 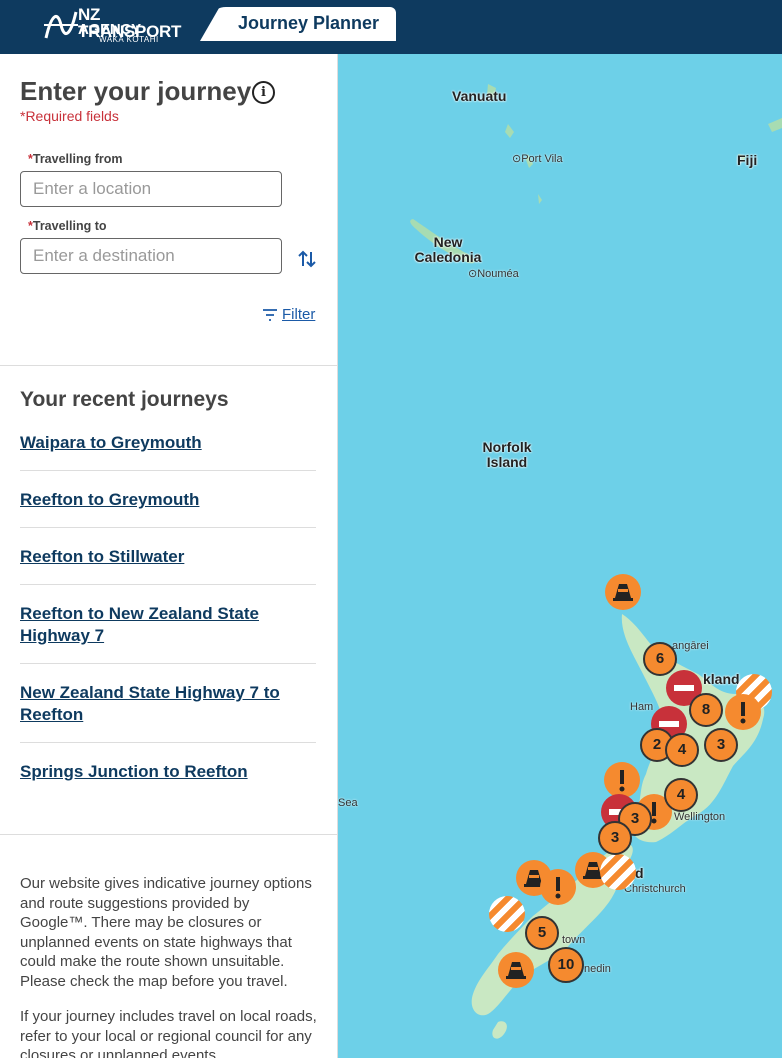 What do you see at coordinates (721, 745) in the screenshot?
I see `event-cluster-marker: 3` at bounding box center [721, 745].